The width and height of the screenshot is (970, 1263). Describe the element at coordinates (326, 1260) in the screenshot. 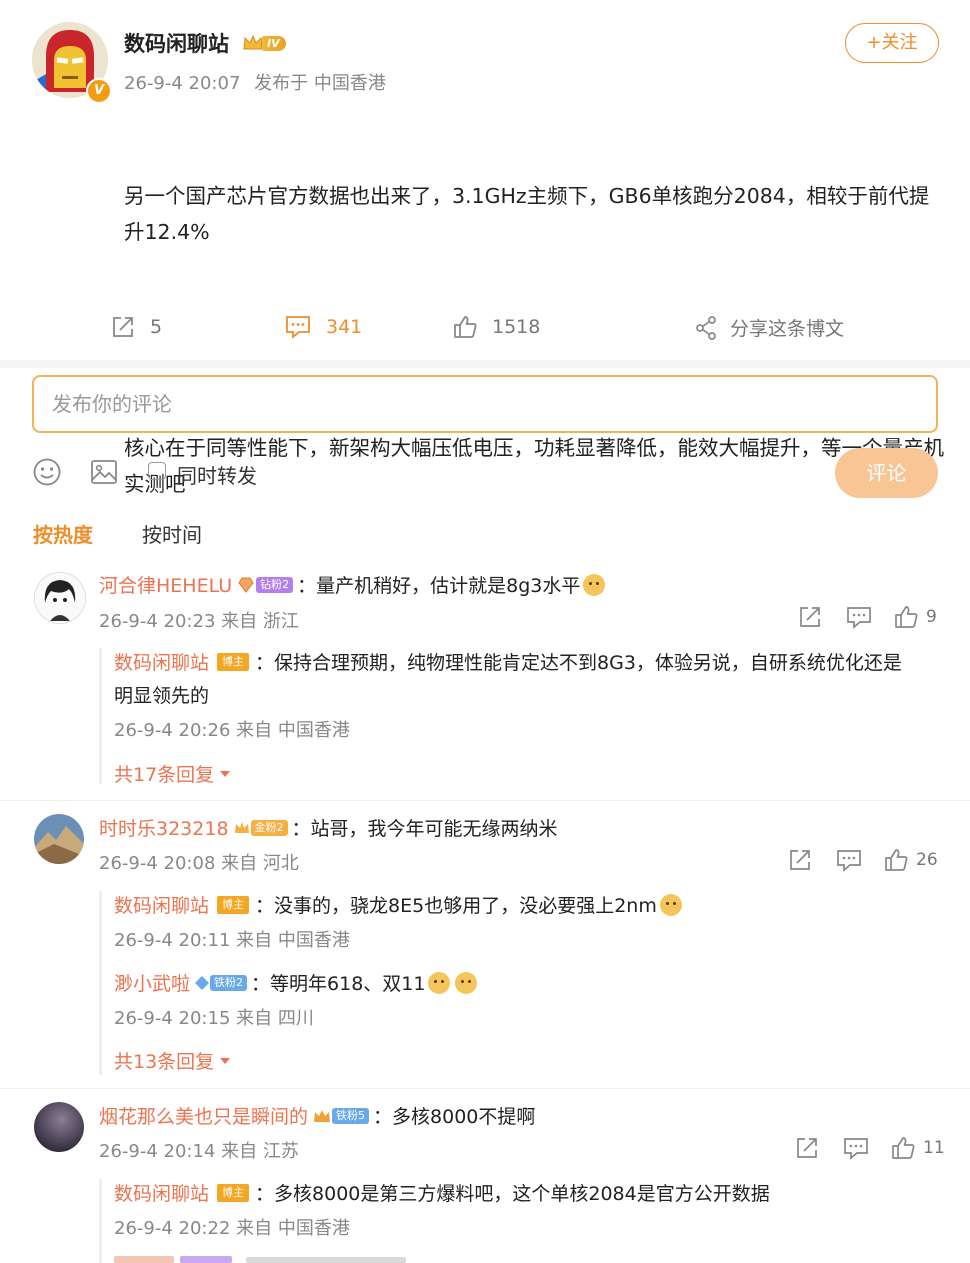

I see `cutoff-reply-text` at that location.